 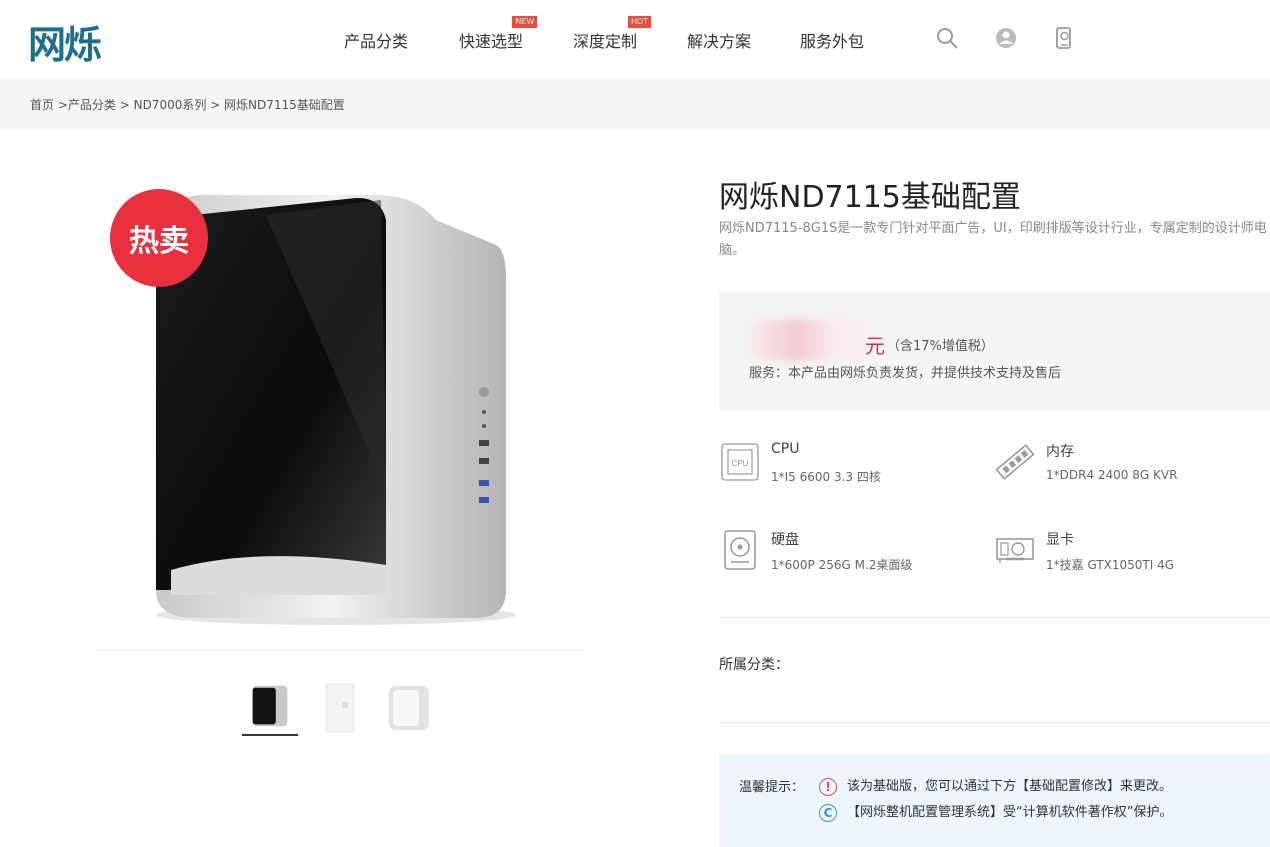 I want to click on nav-item-product-category: 产品分类, so click(x=376, y=40).